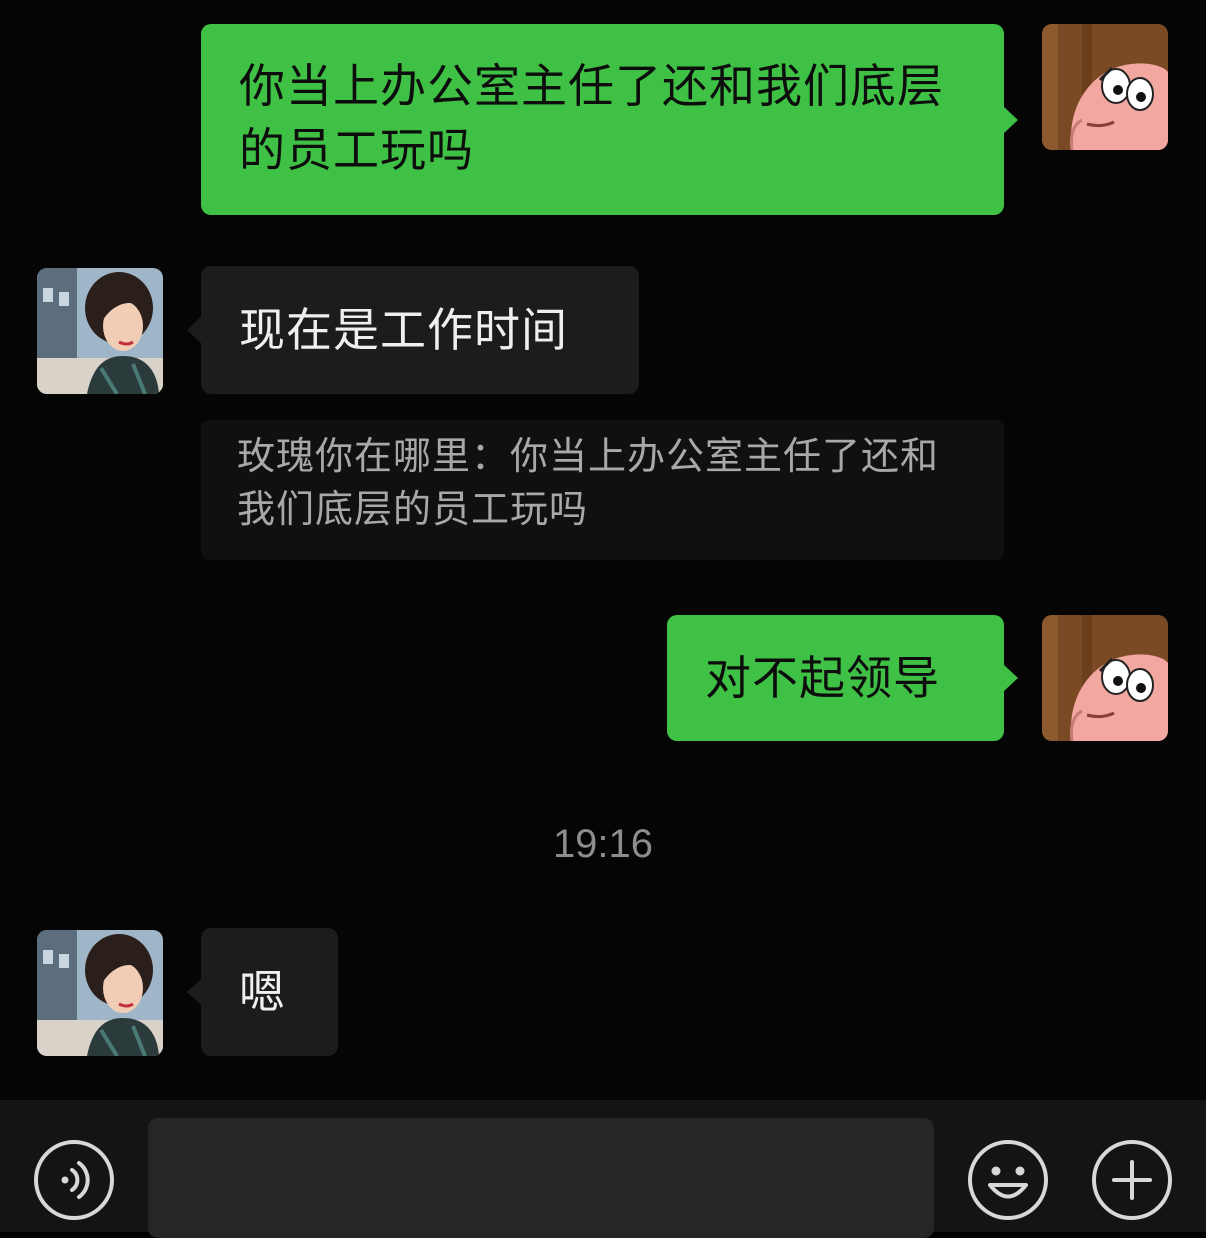  I want to click on outgoing-message-bubble: 对不起领导, so click(842, 678).